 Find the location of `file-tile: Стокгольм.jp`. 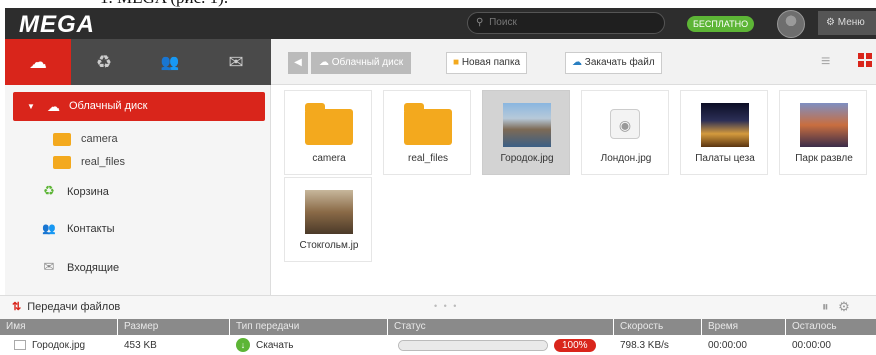

file-tile: Стокгольм.jp is located at coordinates (328, 219).